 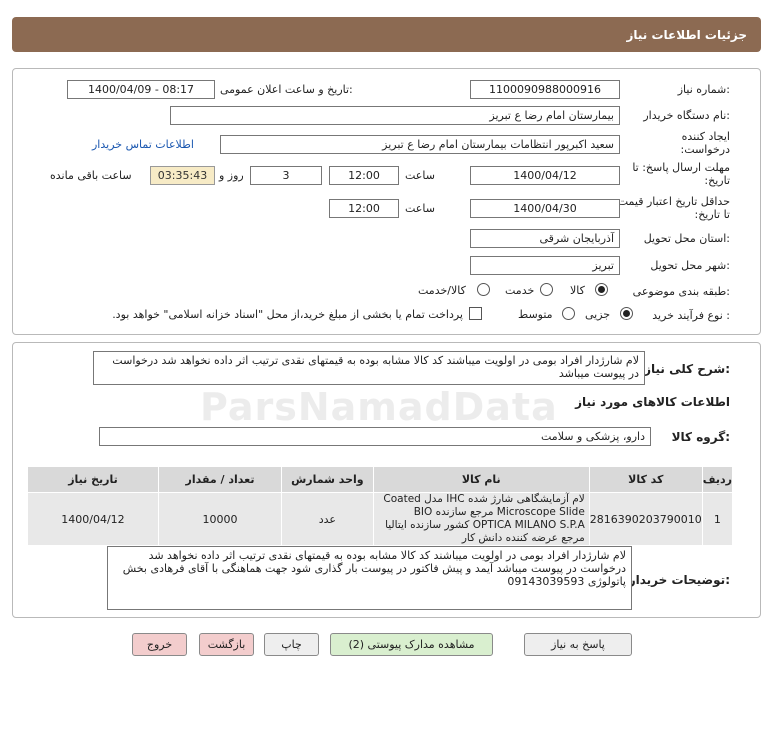 I want to click on city-label: شهر محل تحویل:, so click(x=690, y=265).